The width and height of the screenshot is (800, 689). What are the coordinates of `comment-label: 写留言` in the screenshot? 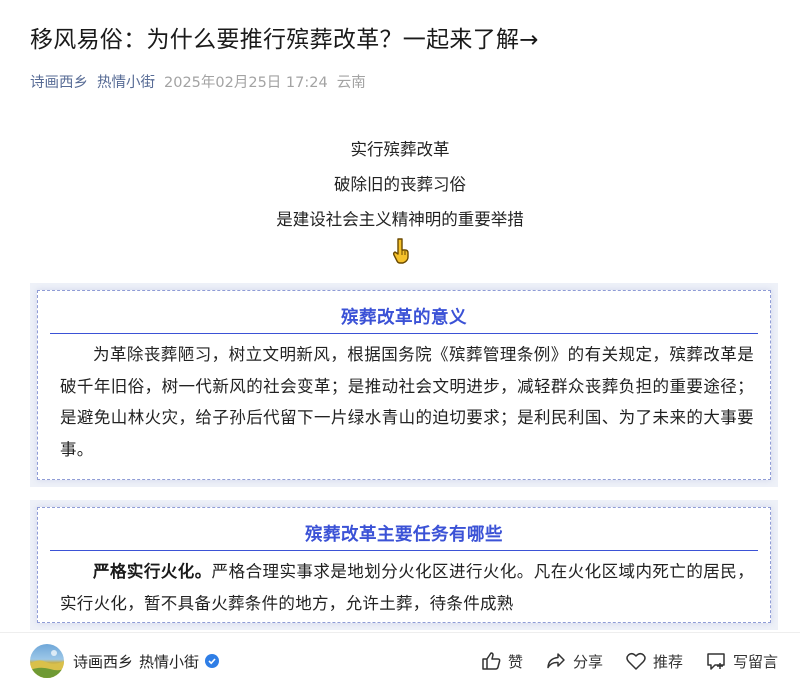 It's located at (755, 661).